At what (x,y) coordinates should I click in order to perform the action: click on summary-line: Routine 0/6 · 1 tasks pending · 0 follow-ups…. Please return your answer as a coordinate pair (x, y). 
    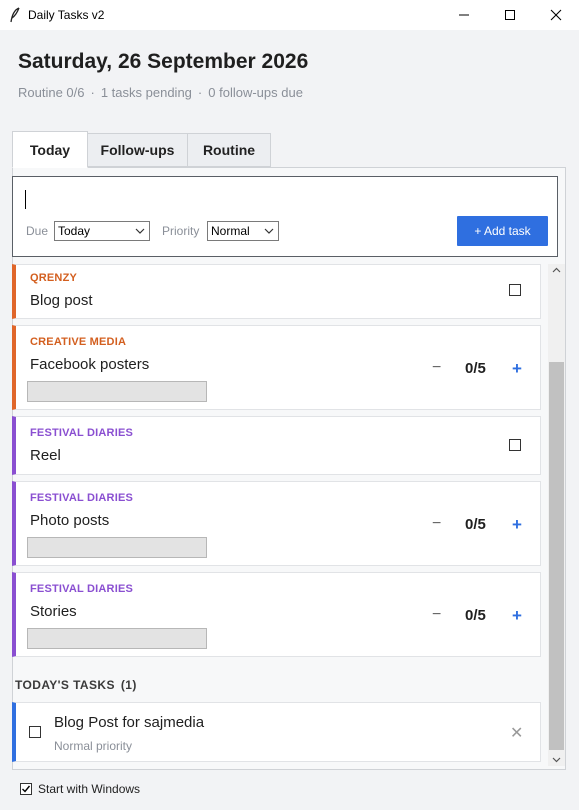
    Looking at the image, I should click on (160, 92).